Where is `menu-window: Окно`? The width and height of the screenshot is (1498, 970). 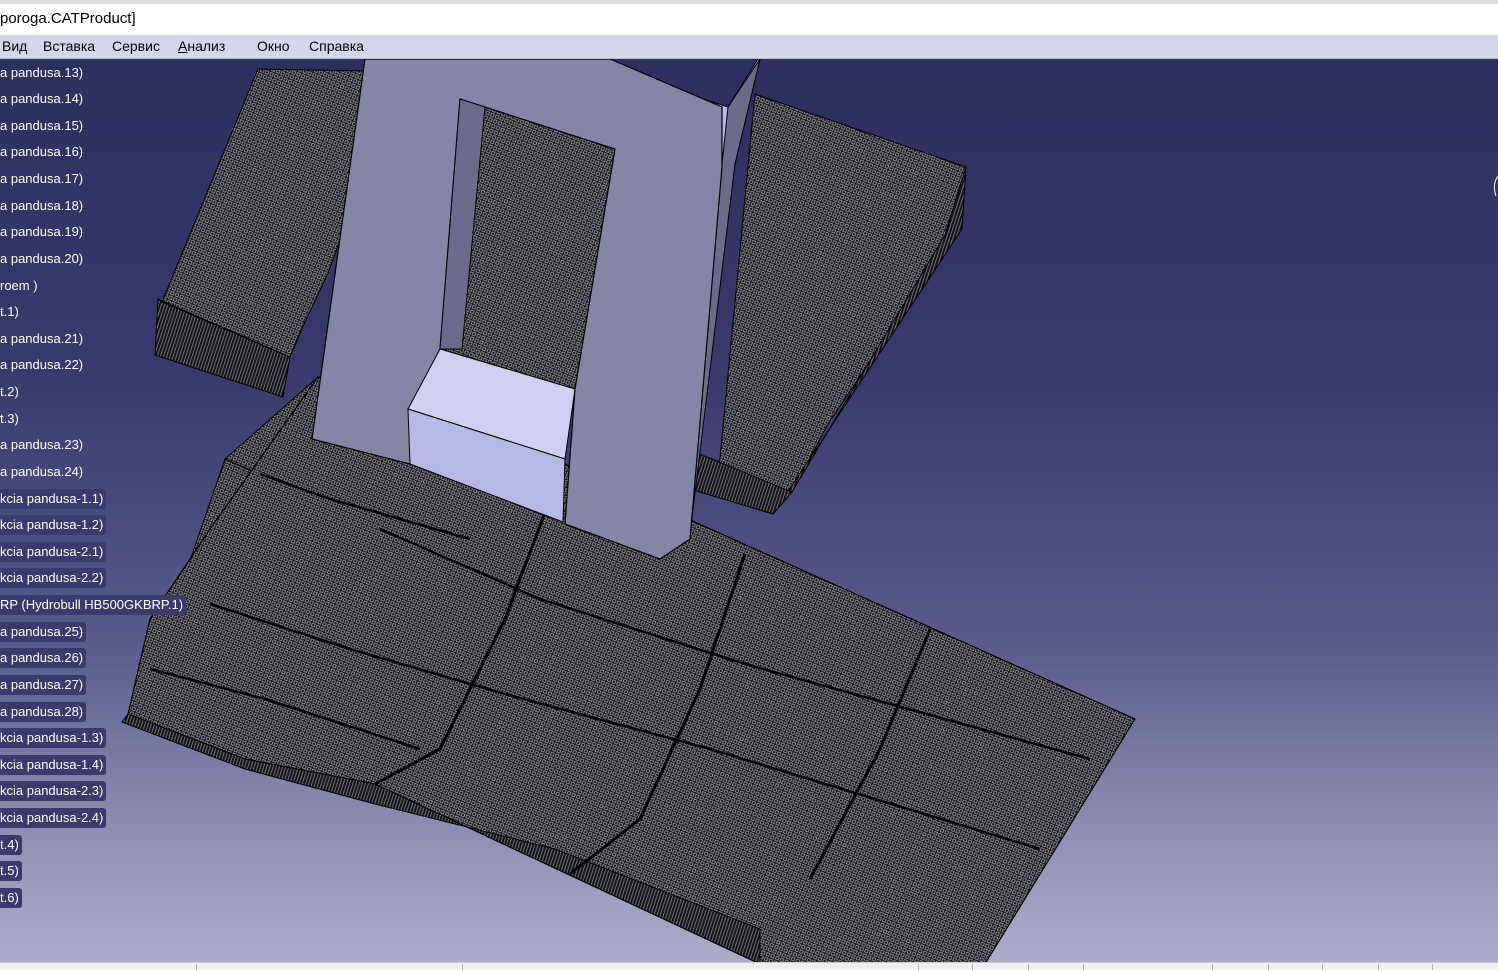 menu-window: Окно is located at coordinates (273, 46).